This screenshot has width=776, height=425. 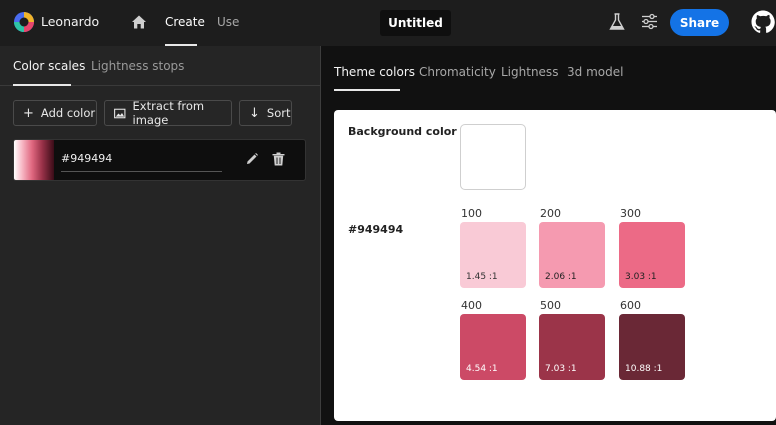 I want to click on settings-sliders-icon, so click(x=649, y=21).